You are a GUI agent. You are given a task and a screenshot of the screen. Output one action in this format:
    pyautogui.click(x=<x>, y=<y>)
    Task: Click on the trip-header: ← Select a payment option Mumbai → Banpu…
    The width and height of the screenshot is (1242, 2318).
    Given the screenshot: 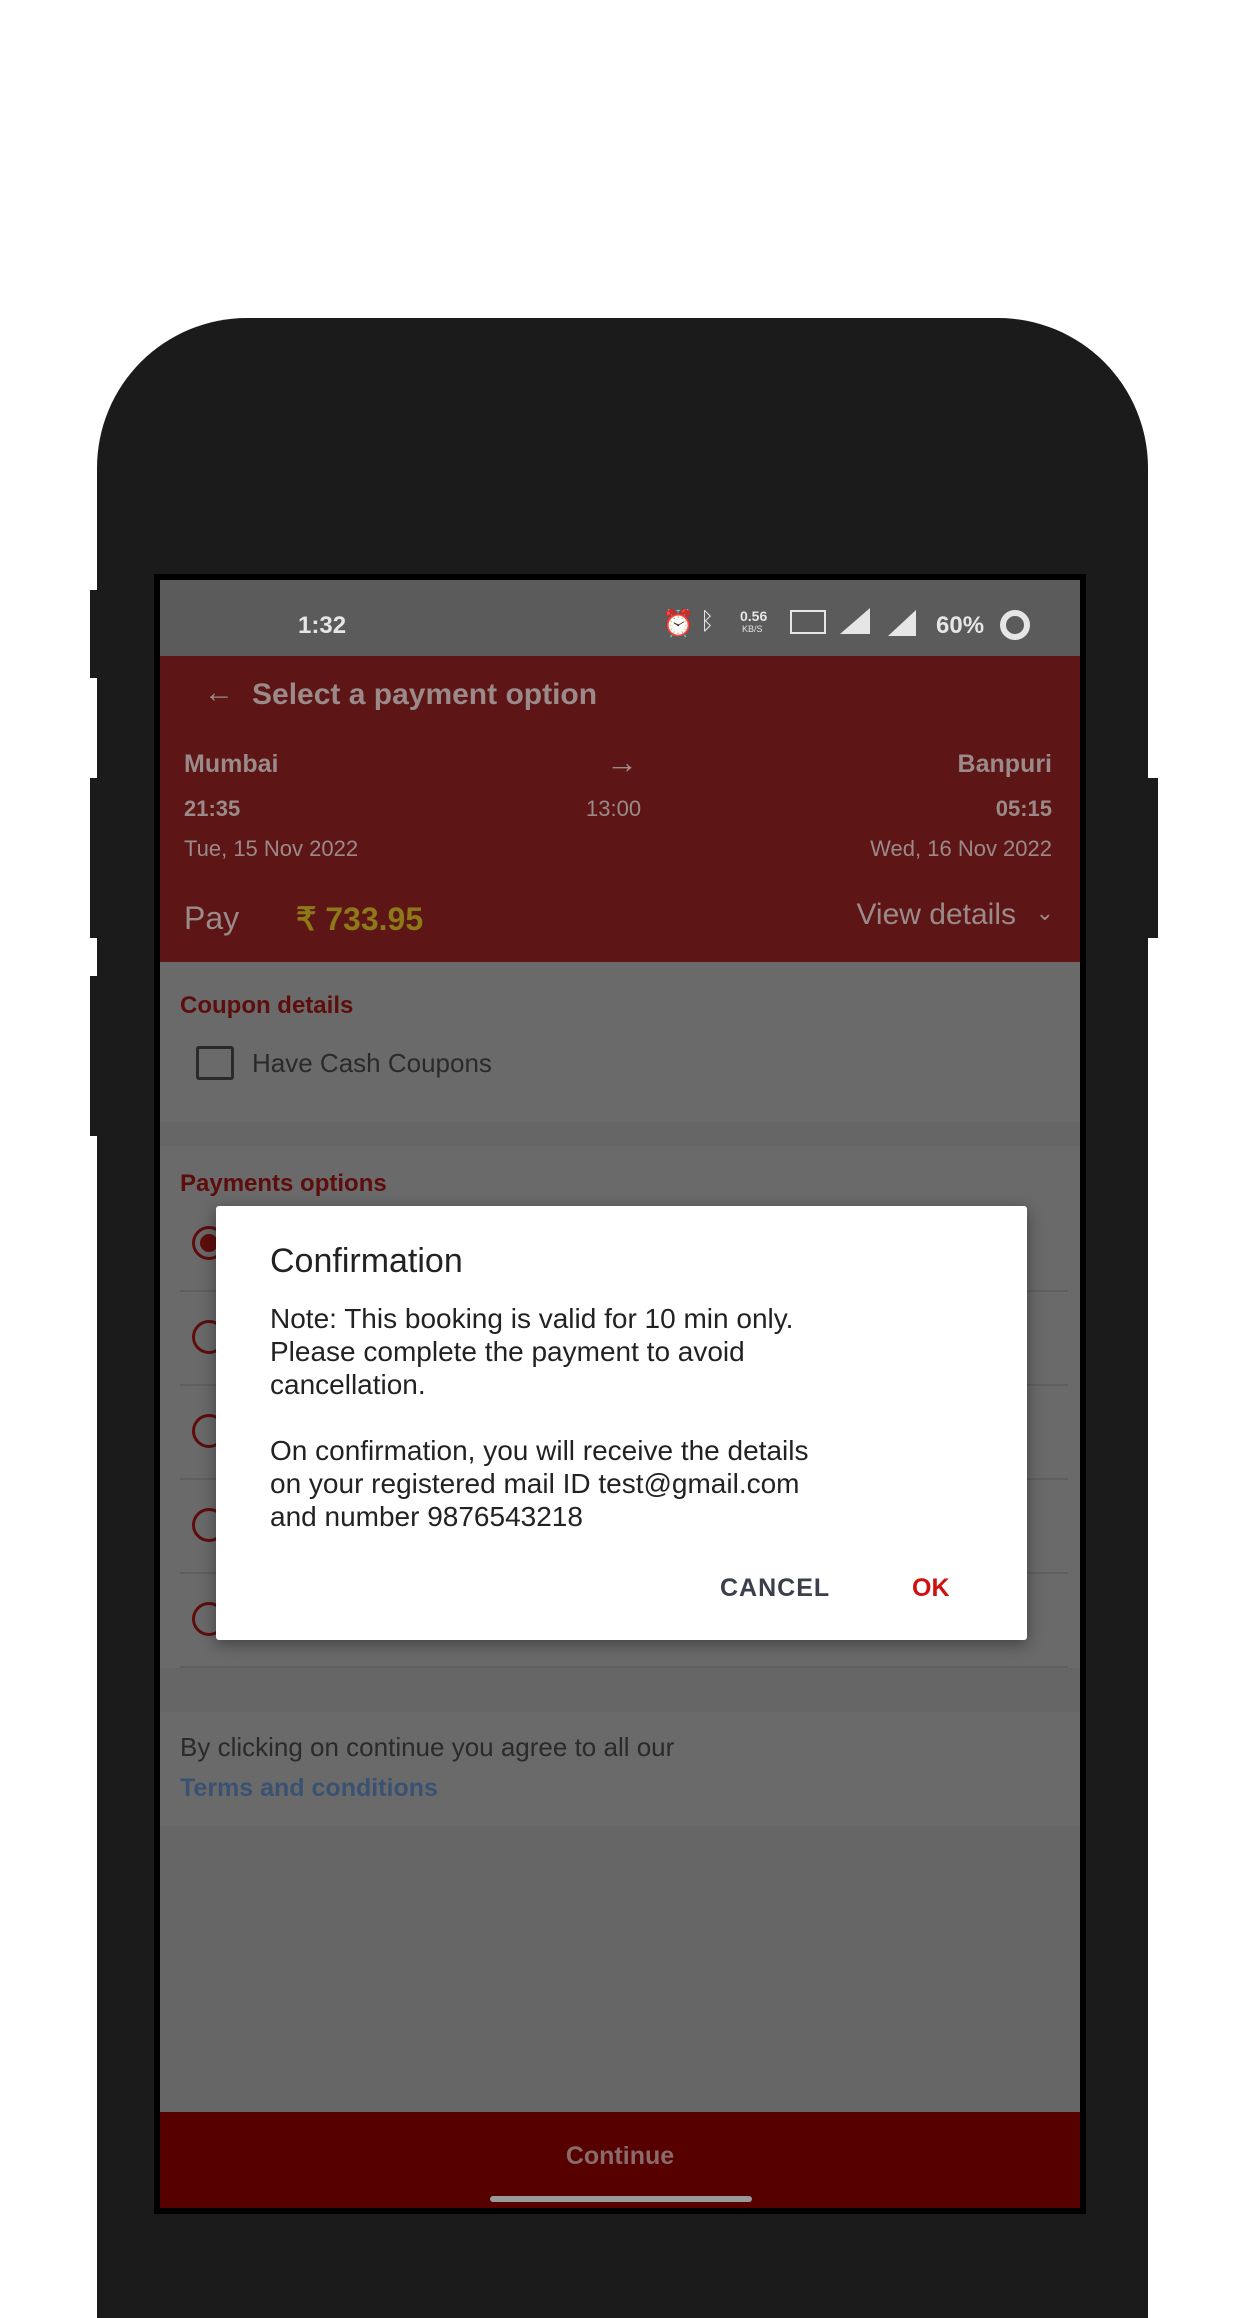 What is the action you would take?
    pyautogui.click(x=620, y=809)
    